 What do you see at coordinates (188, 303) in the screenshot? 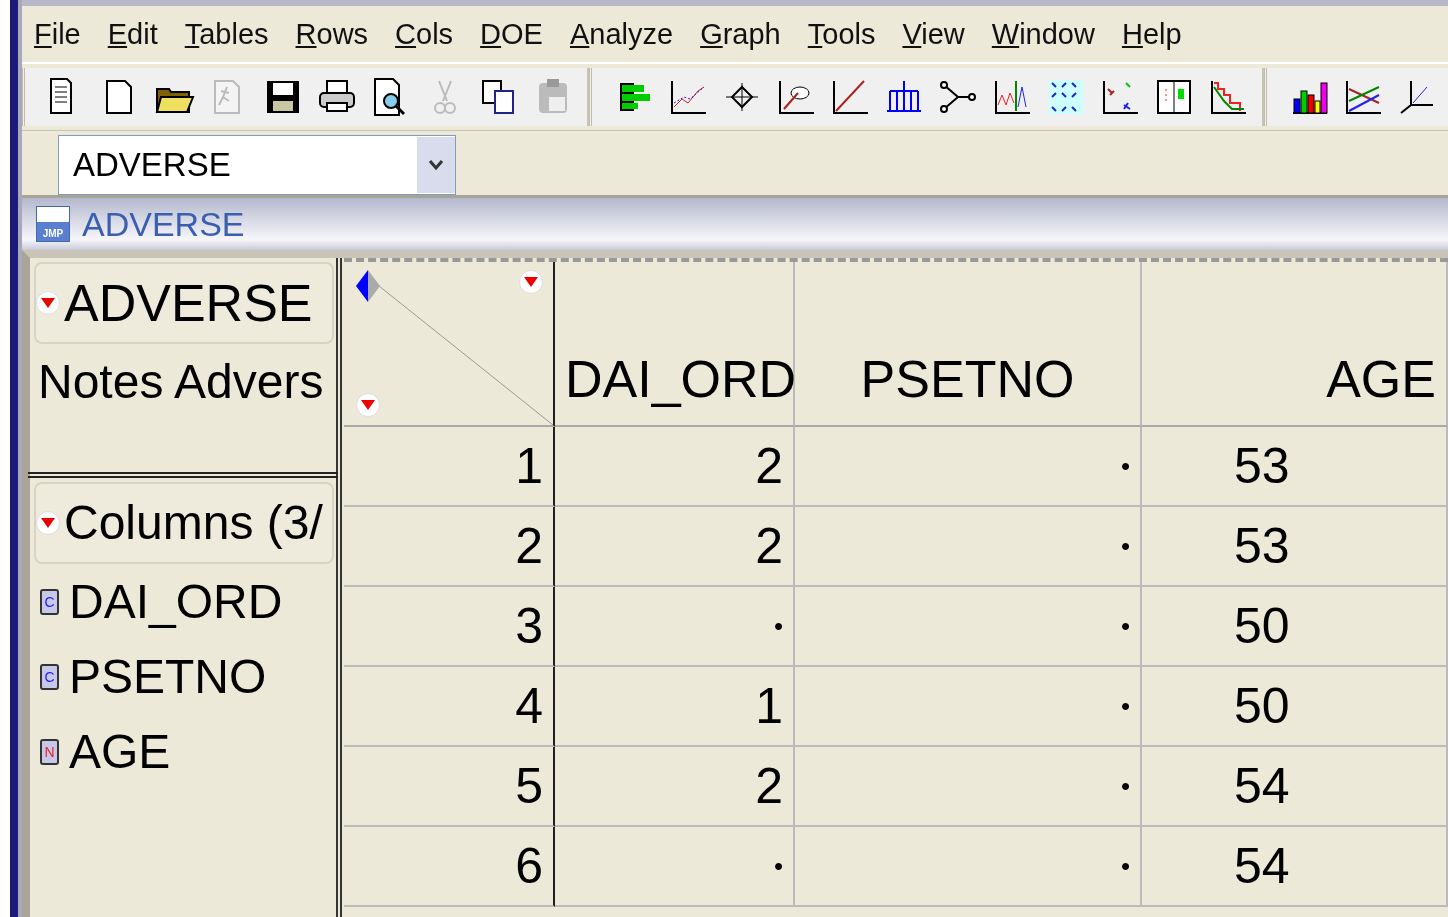
I see `table-name: ADVERSE` at bounding box center [188, 303].